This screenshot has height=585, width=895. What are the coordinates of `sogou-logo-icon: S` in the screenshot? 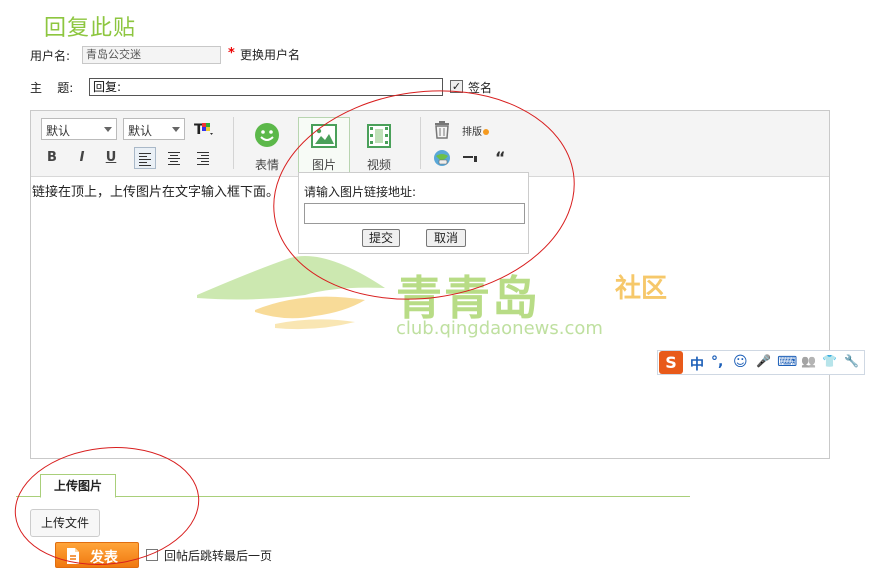 It's located at (671, 362).